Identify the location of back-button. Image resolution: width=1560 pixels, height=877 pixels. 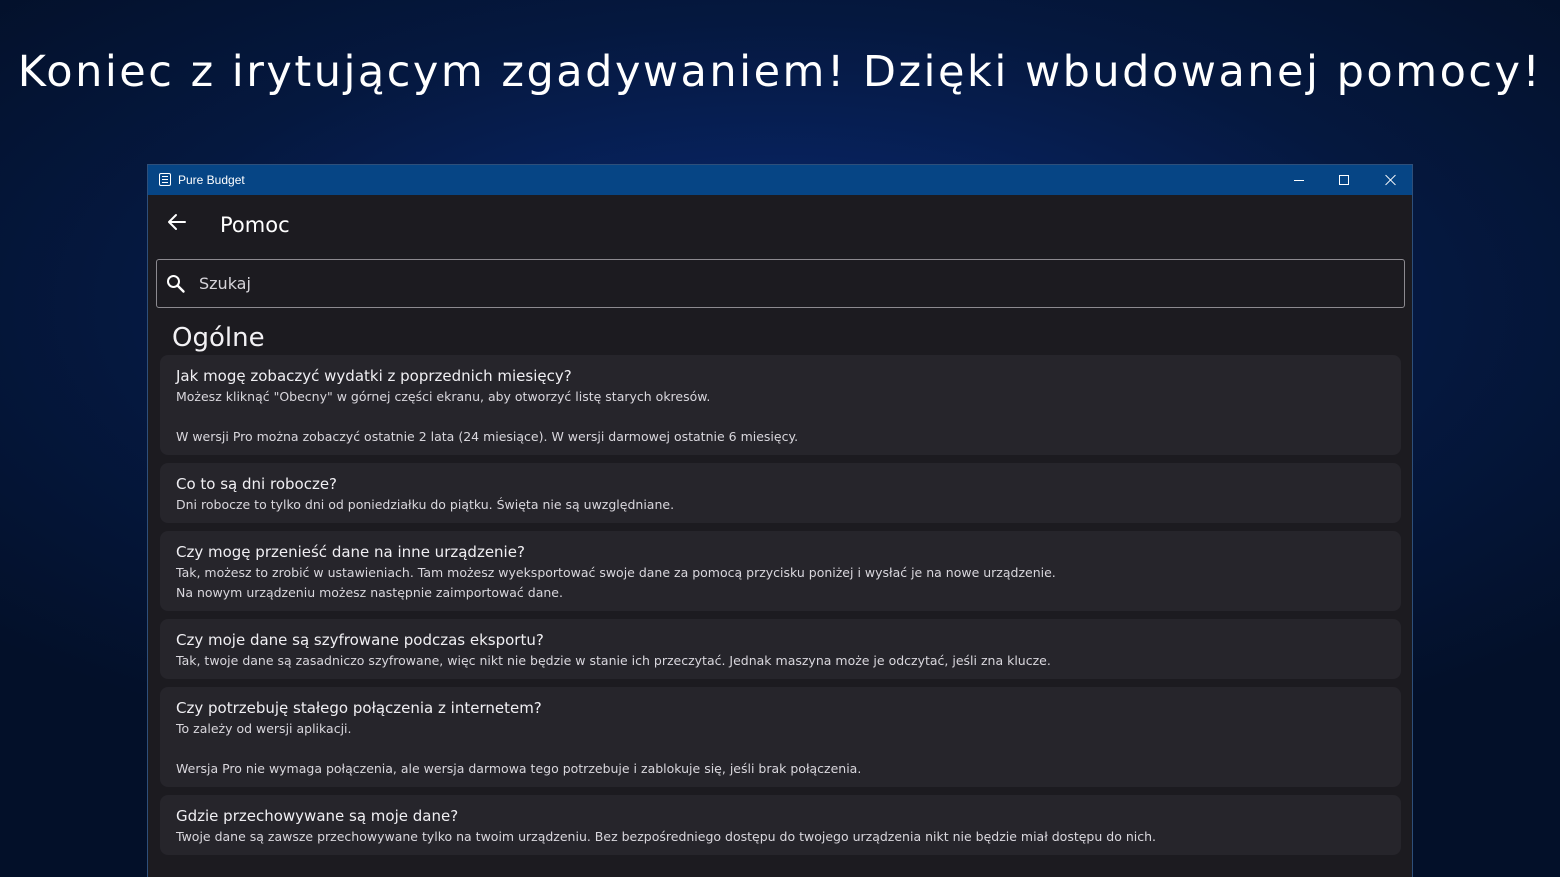
(177, 222).